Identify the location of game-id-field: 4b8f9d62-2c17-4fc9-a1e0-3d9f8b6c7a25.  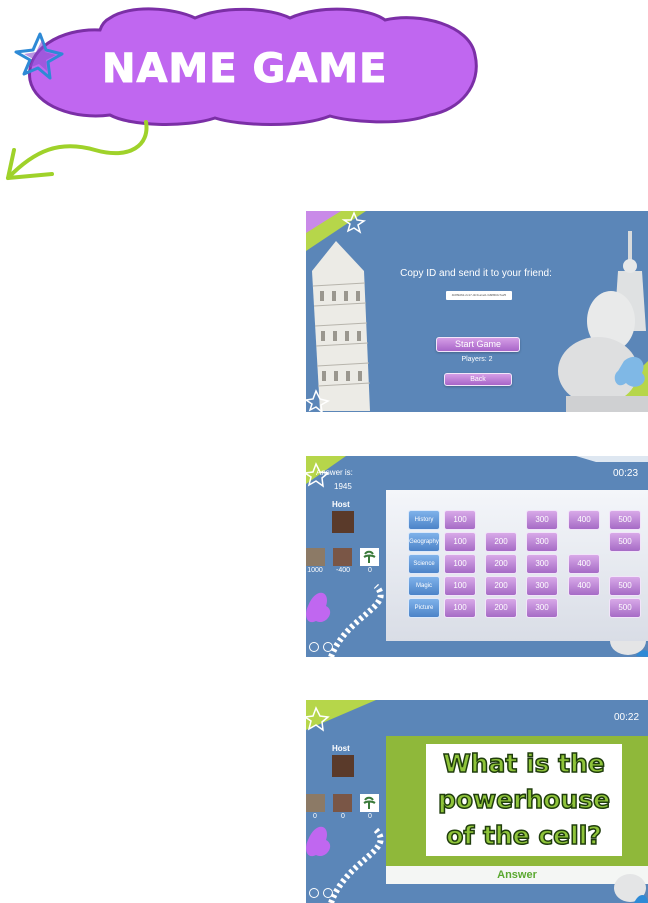
(479, 295).